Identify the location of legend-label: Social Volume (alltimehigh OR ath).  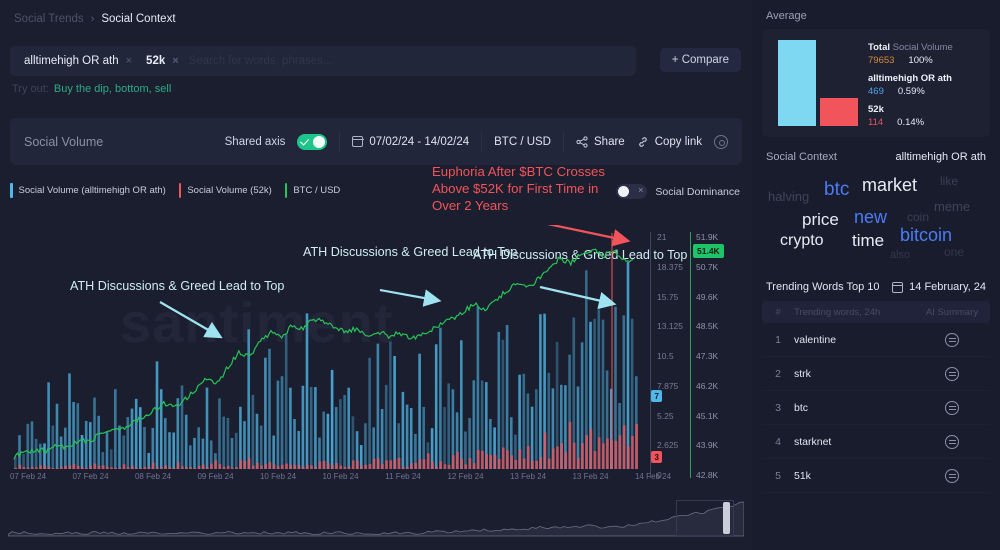
(92, 190).